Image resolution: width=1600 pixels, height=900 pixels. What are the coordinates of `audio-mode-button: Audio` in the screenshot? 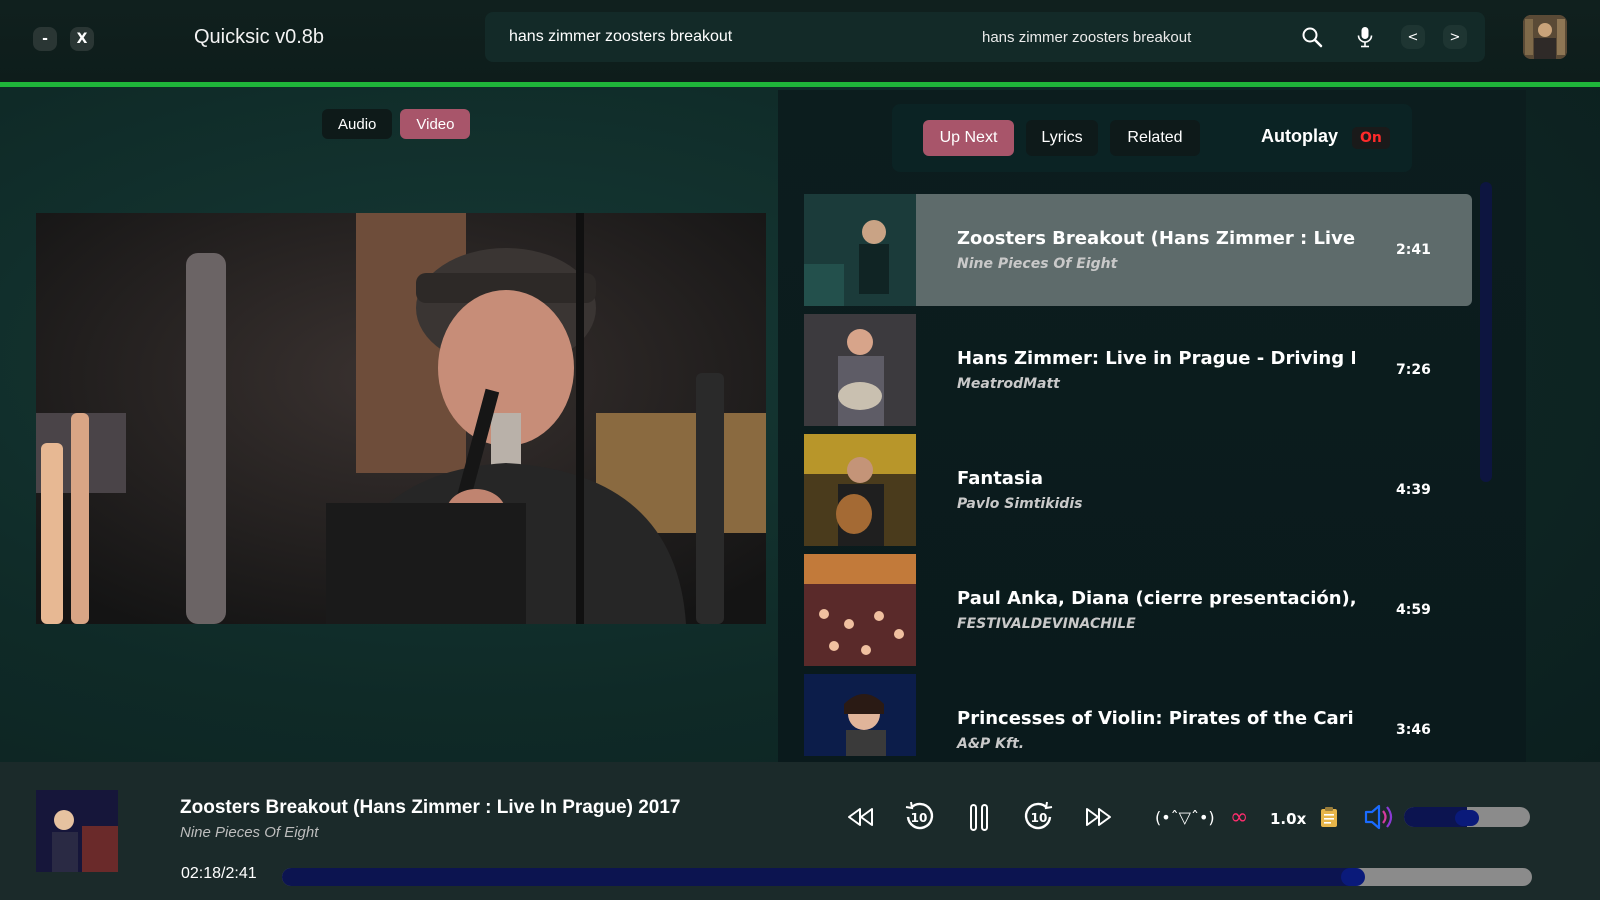 It's located at (357, 124).